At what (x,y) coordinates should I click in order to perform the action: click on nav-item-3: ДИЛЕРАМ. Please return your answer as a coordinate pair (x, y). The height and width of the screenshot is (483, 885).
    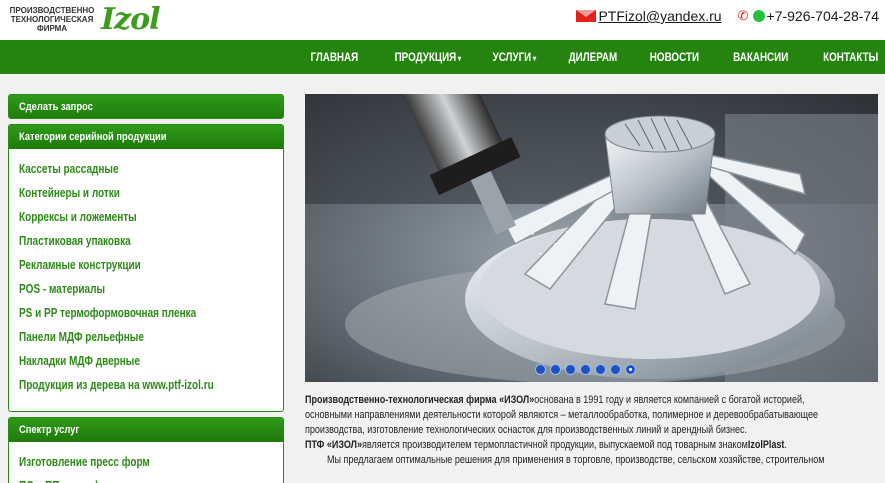
    Looking at the image, I should click on (593, 57).